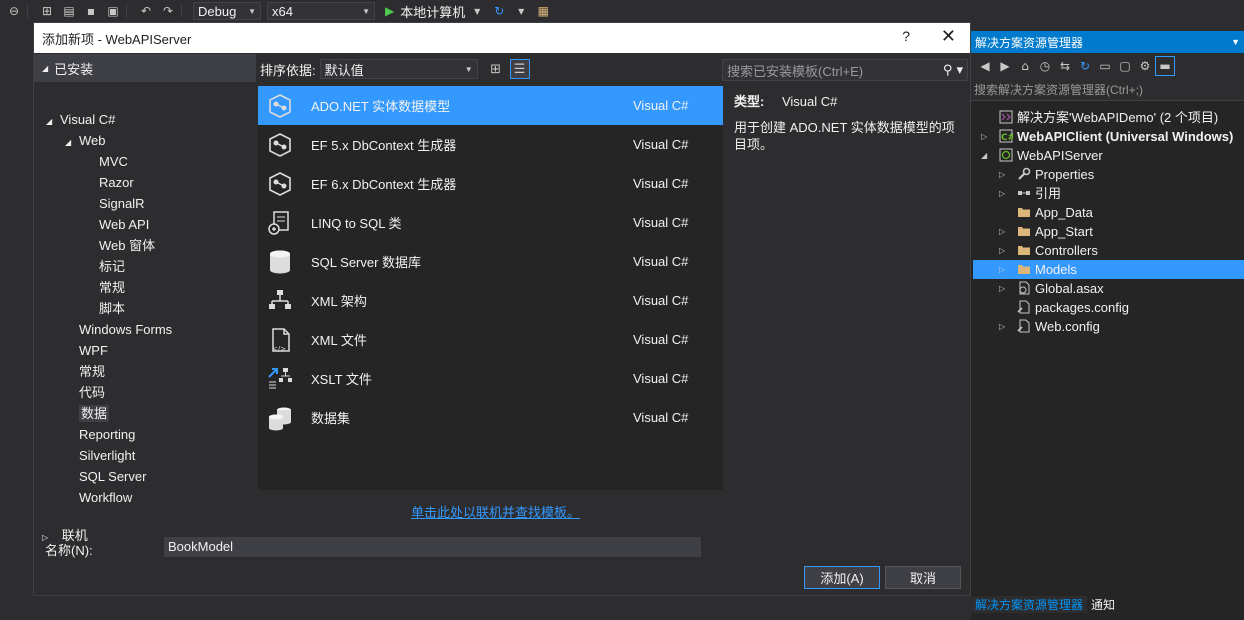 The width and height of the screenshot is (1244, 620). Describe the element at coordinates (1108, 193) in the screenshot. I see `solution-tree-item: ▷ 引用` at that location.